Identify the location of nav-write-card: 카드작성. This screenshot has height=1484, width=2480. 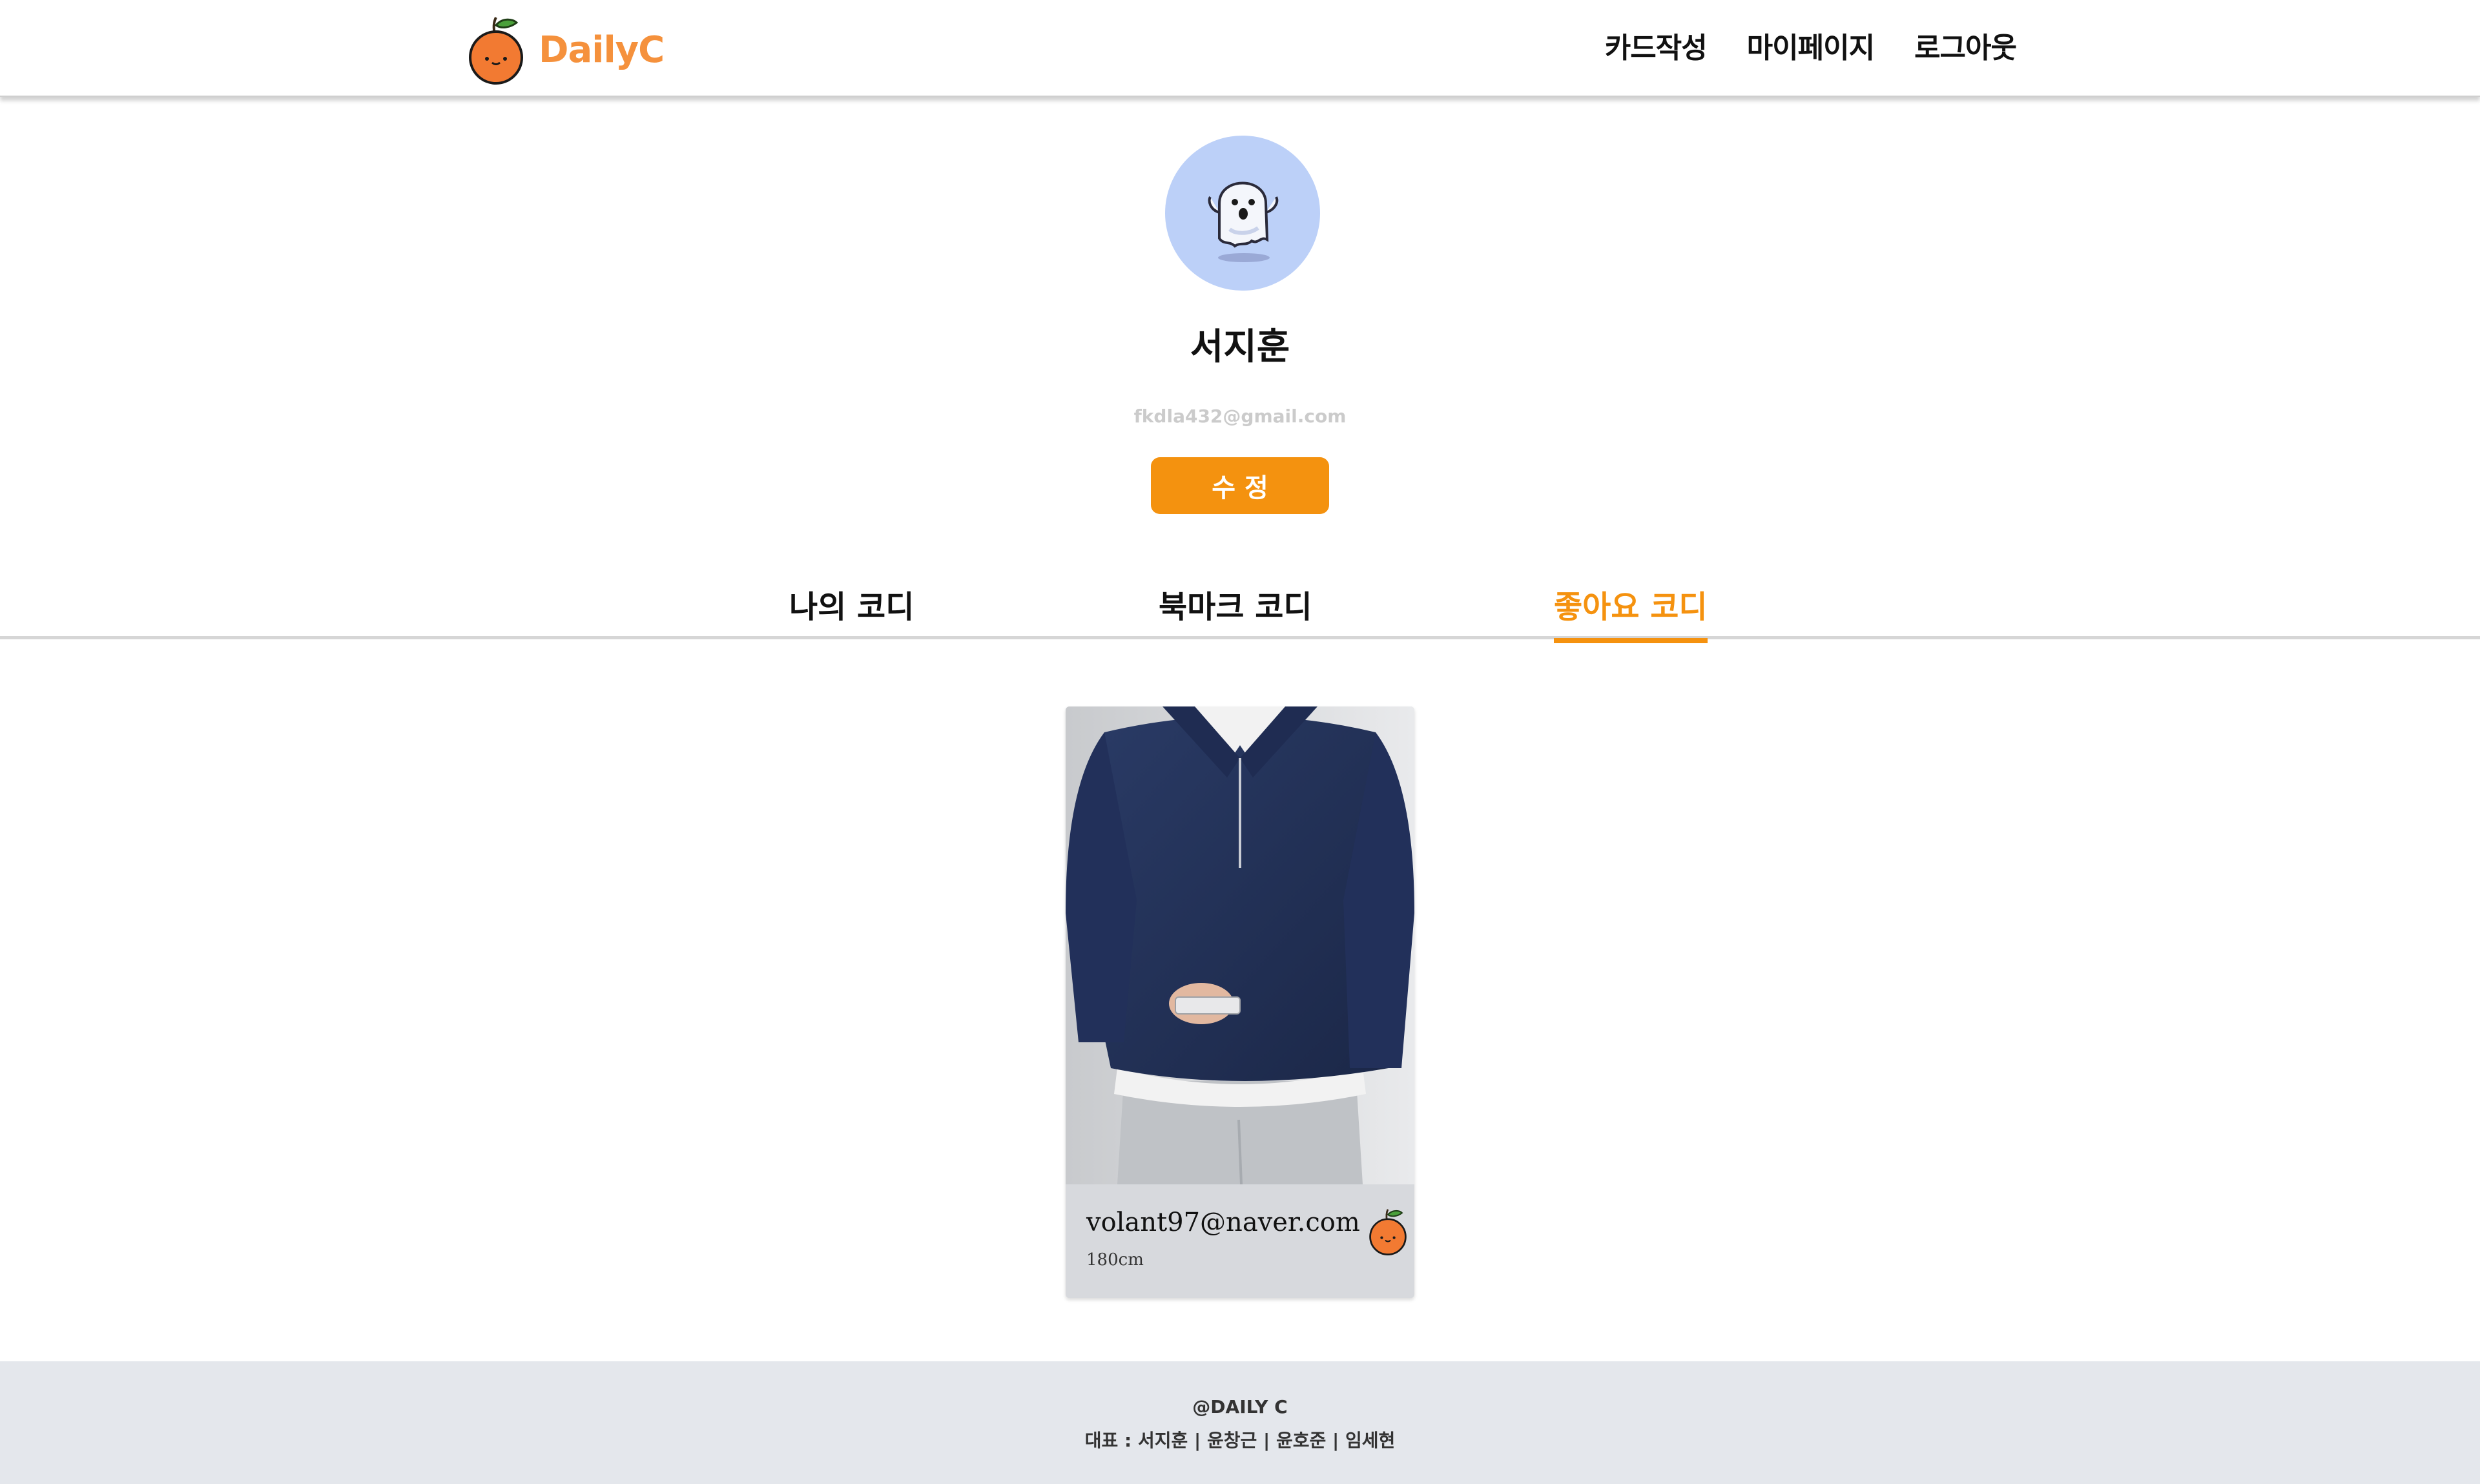
(1657, 45).